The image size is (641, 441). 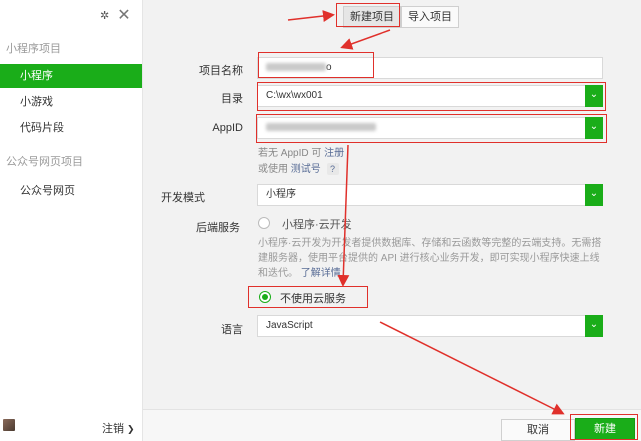 What do you see at coordinates (71, 427) in the screenshot?
I see `sidebar-footer: 注销 ❯` at bounding box center [71, 427].